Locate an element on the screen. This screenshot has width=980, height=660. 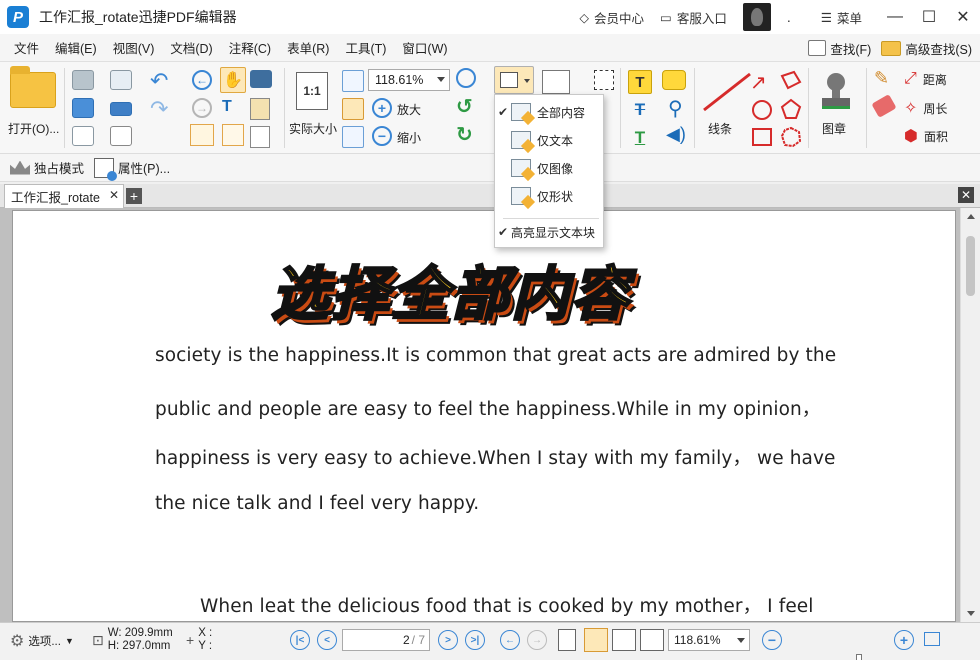
rotate-cw-icon: ↻ is located at coordinates (464, 134).